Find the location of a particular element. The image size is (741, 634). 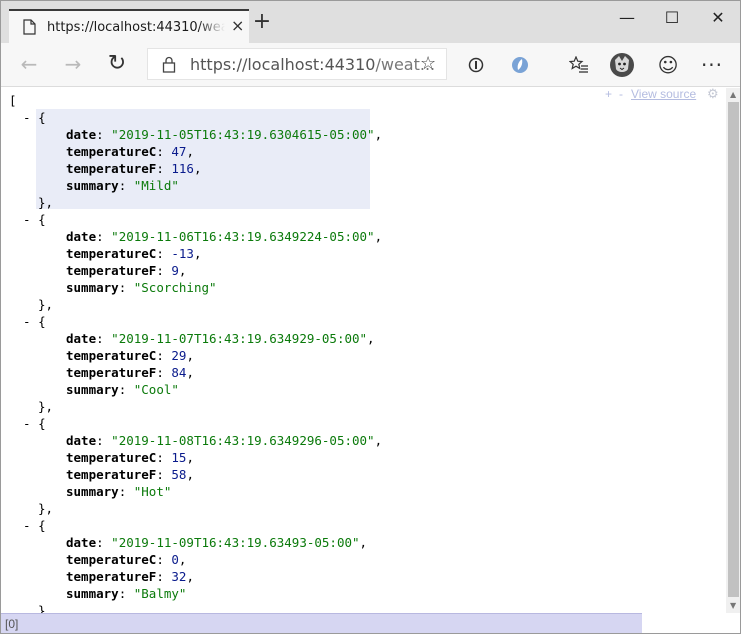

json-value: 58 is located at coordinates (179, 474).